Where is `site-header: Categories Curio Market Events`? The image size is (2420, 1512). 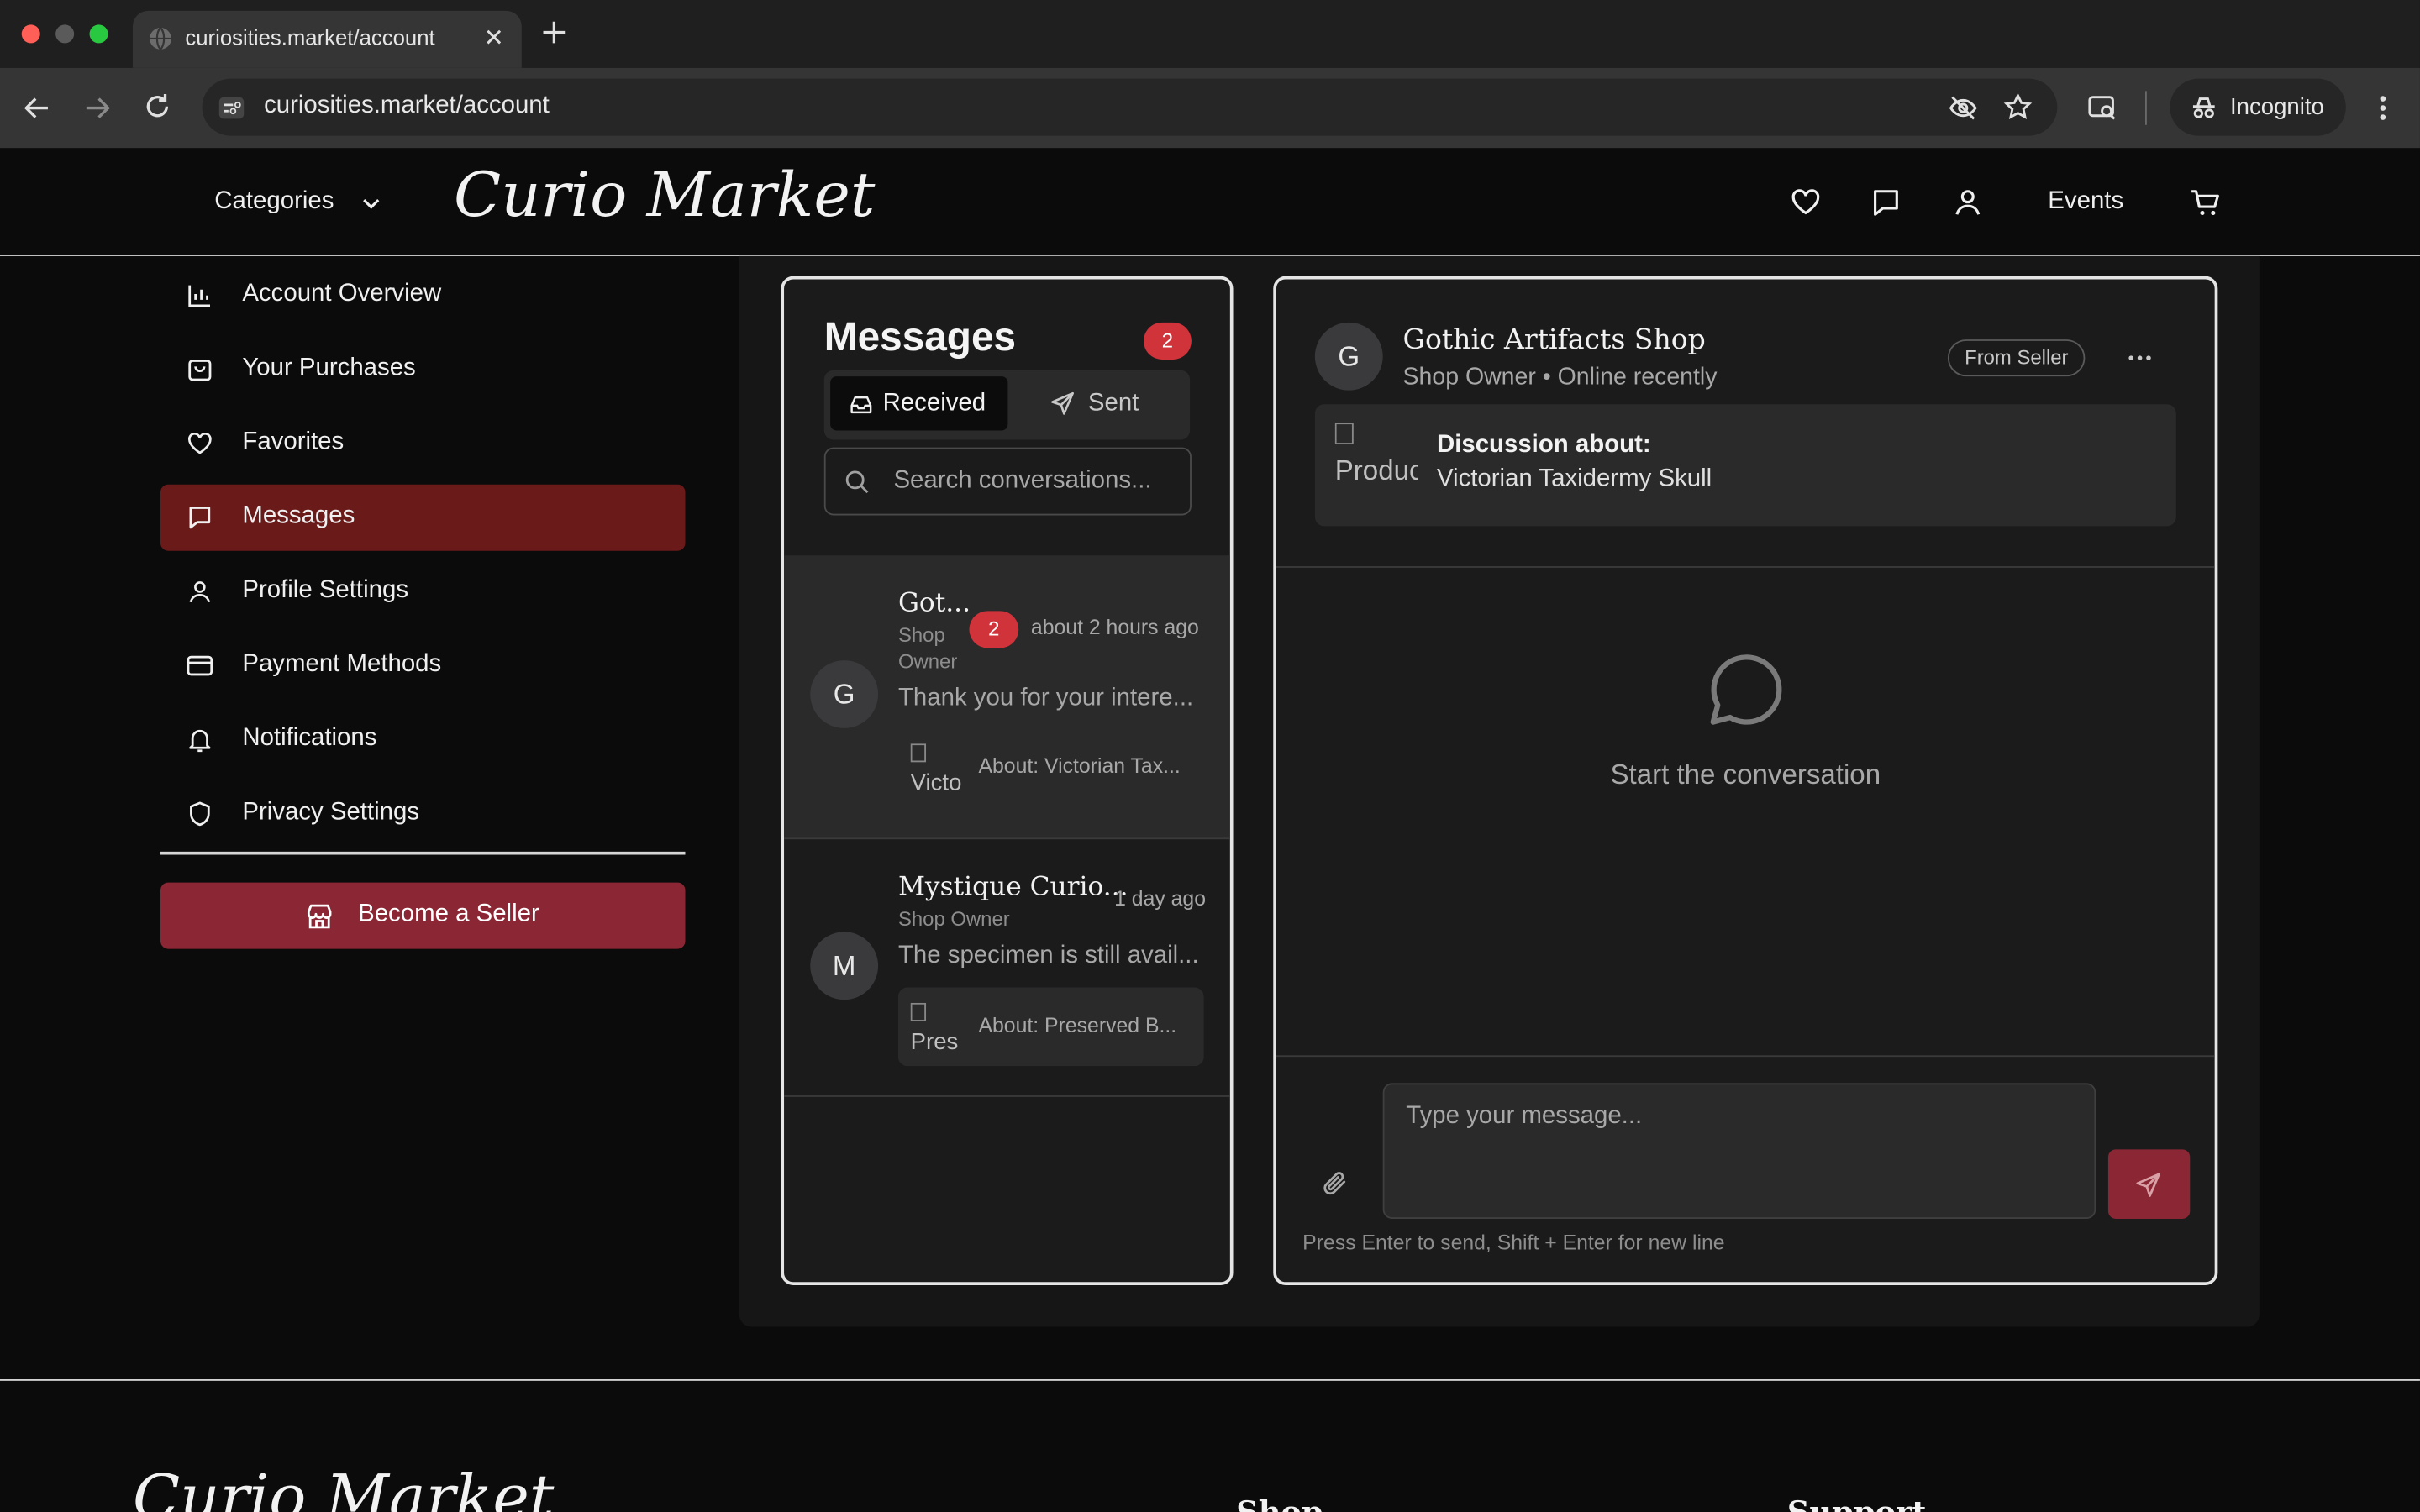 site-header: Categories Curio Market Events is located at coordinates (1210, 202).